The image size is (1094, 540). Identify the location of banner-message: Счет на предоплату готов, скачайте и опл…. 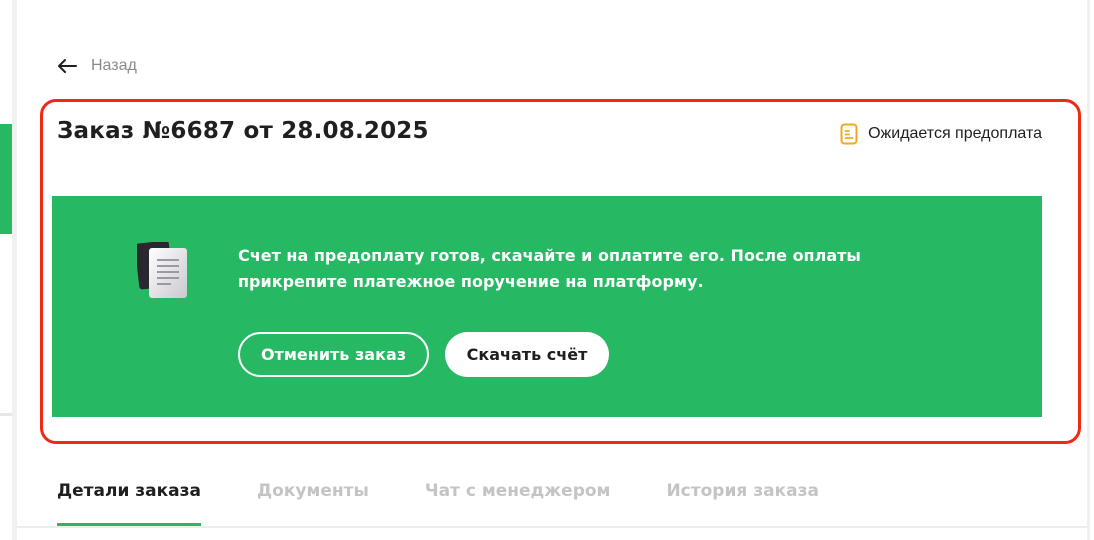
(549, 268).